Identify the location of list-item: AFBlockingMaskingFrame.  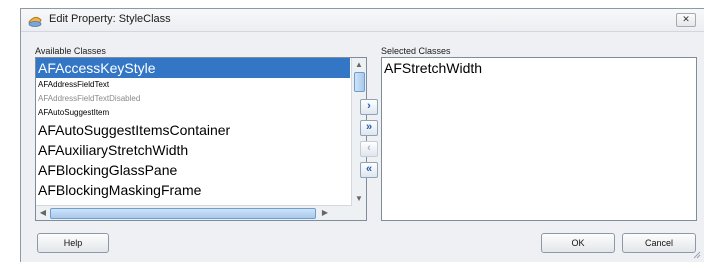
(193, 190).